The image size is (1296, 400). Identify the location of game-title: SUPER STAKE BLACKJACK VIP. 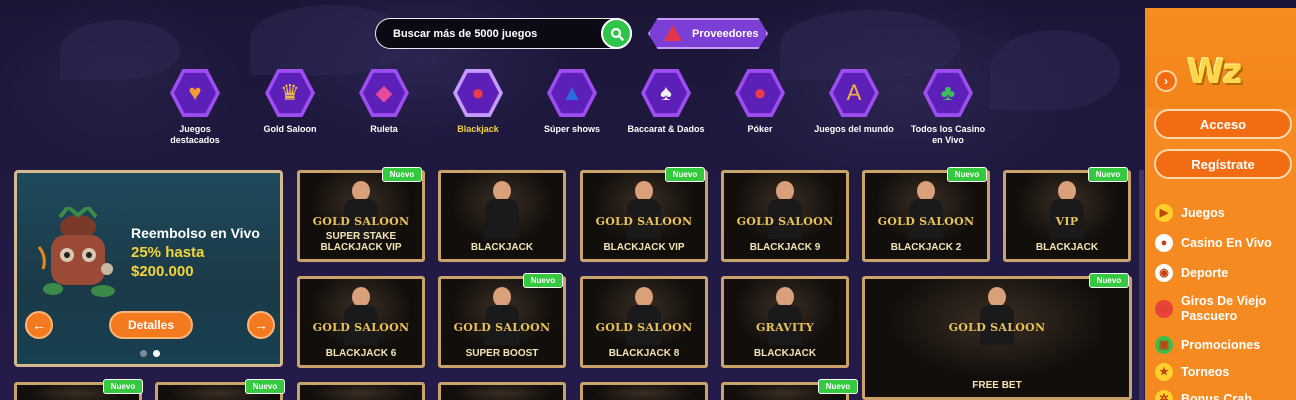
(361, 242).